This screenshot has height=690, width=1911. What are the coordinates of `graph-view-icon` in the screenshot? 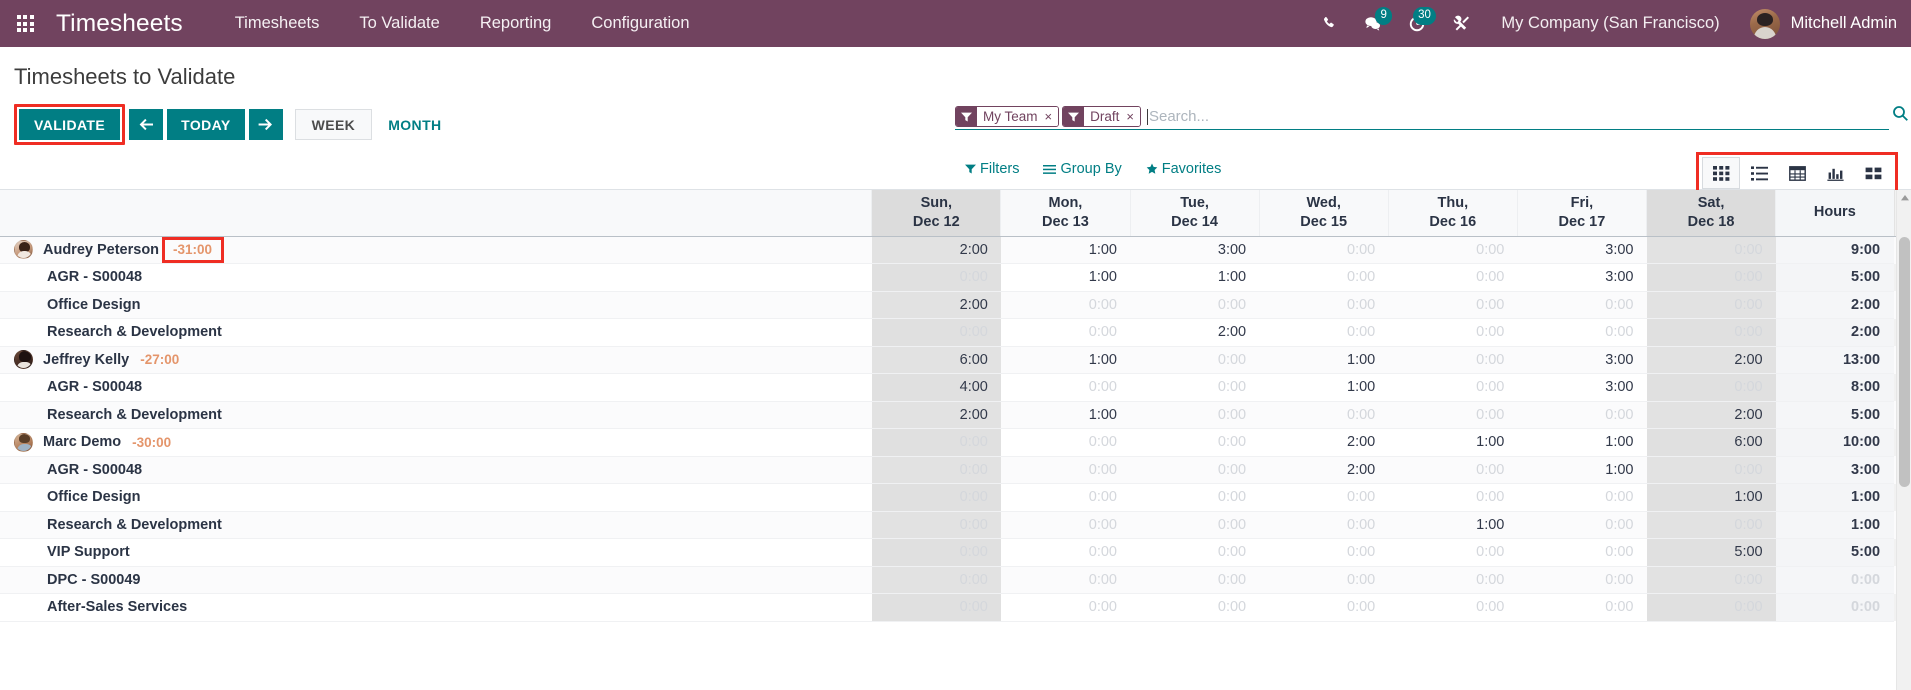 It's located at (1835, 173).